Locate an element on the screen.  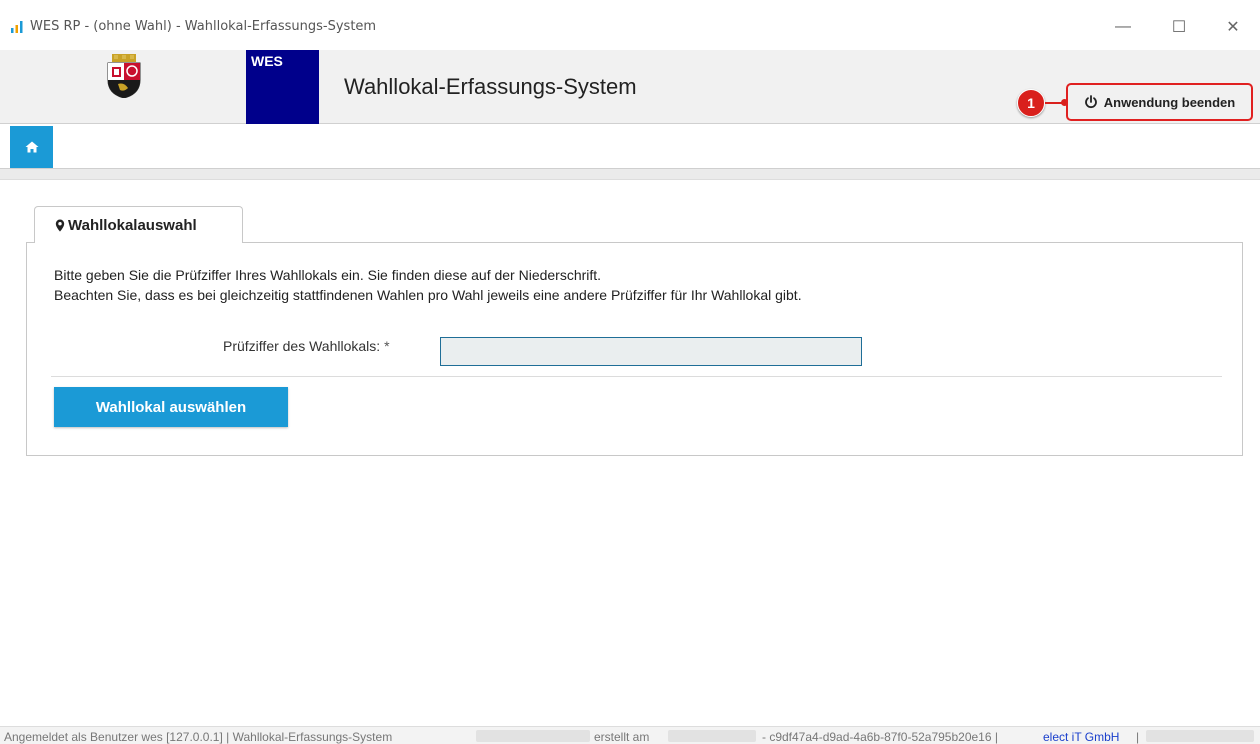
redacted-date is located at coordinates (712, 736).